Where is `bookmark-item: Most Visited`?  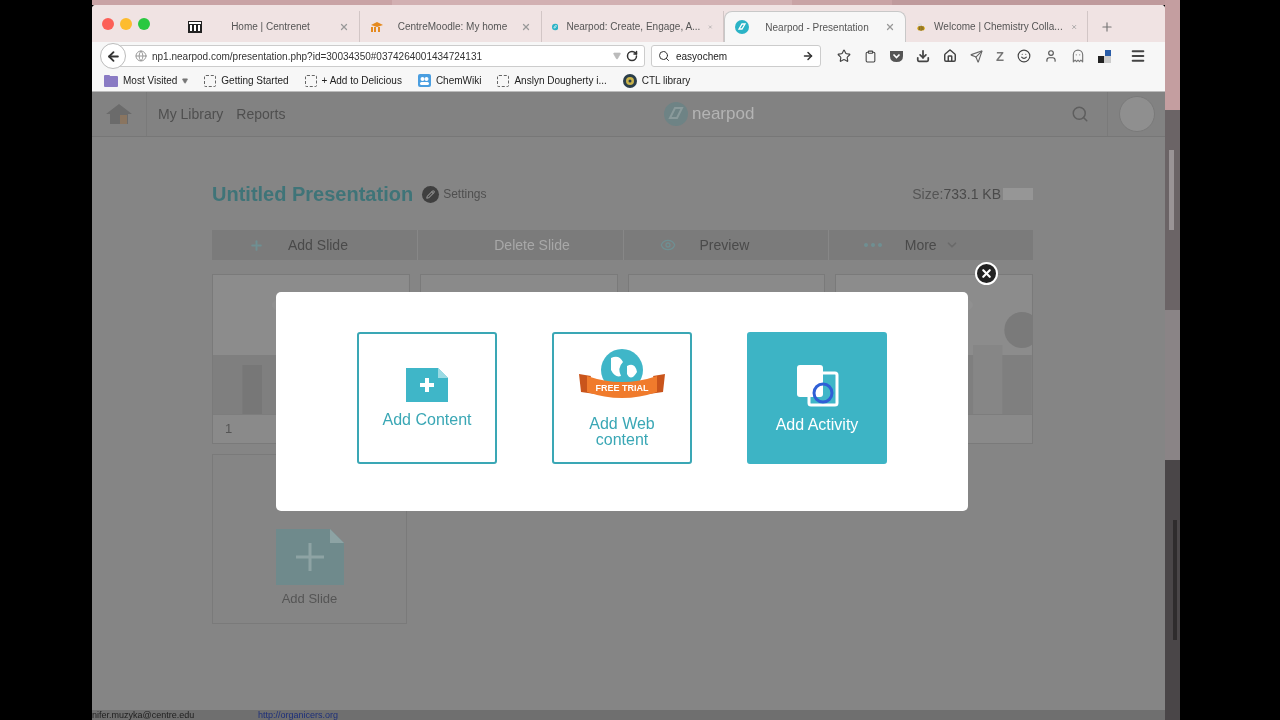 bookmark-item: Most Visited is located at coordinates (146, 80).